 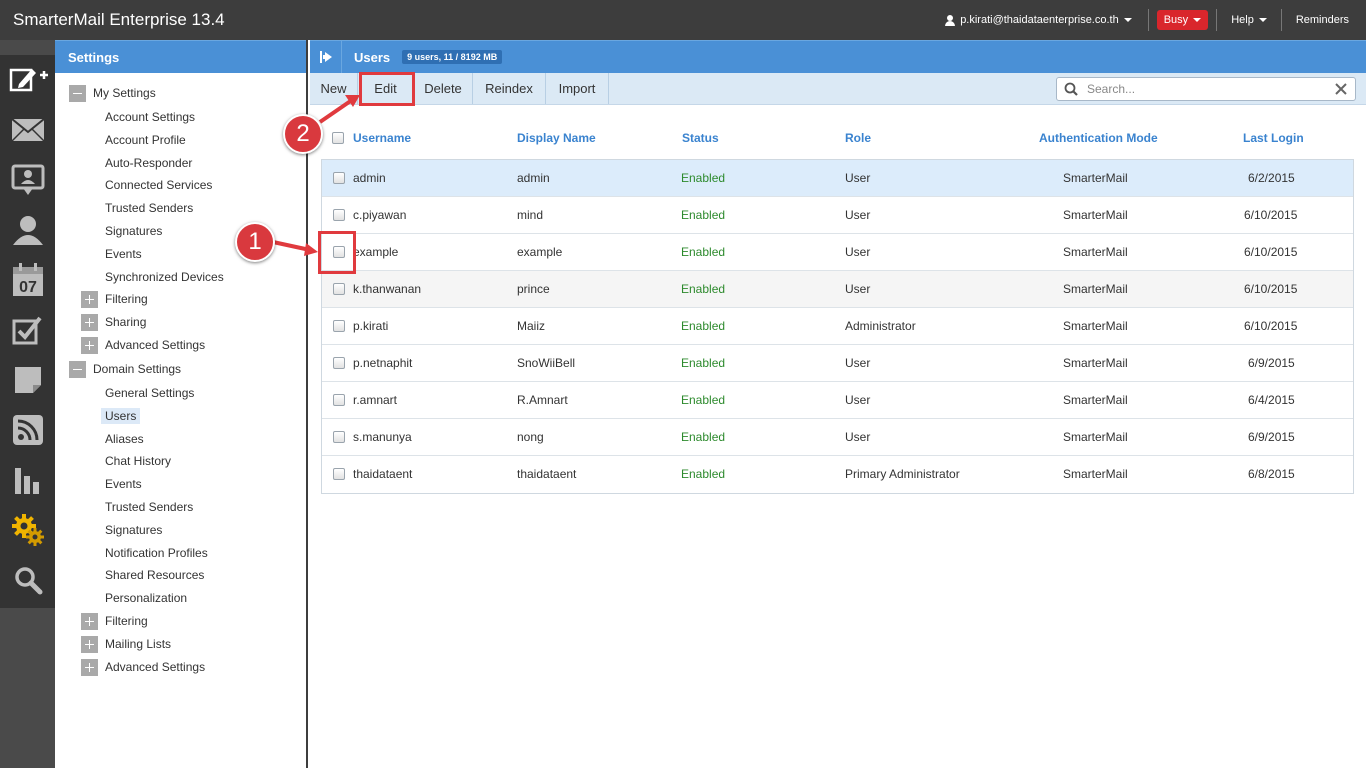 What do you see at coordinates (143, 345) in the screenshot?
I see `tree-node-advanced-settings: Advanced Settings` at bounding box center [143, 345].